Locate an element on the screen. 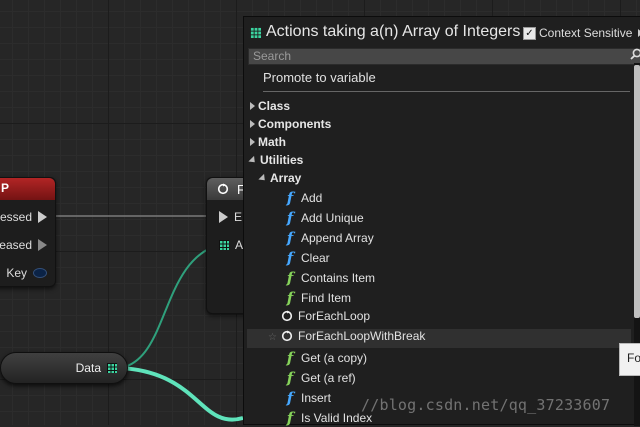 The height and width of the screenshot is (427, 640). action-find-item: f Find Item is located at coordinates (317, 298).